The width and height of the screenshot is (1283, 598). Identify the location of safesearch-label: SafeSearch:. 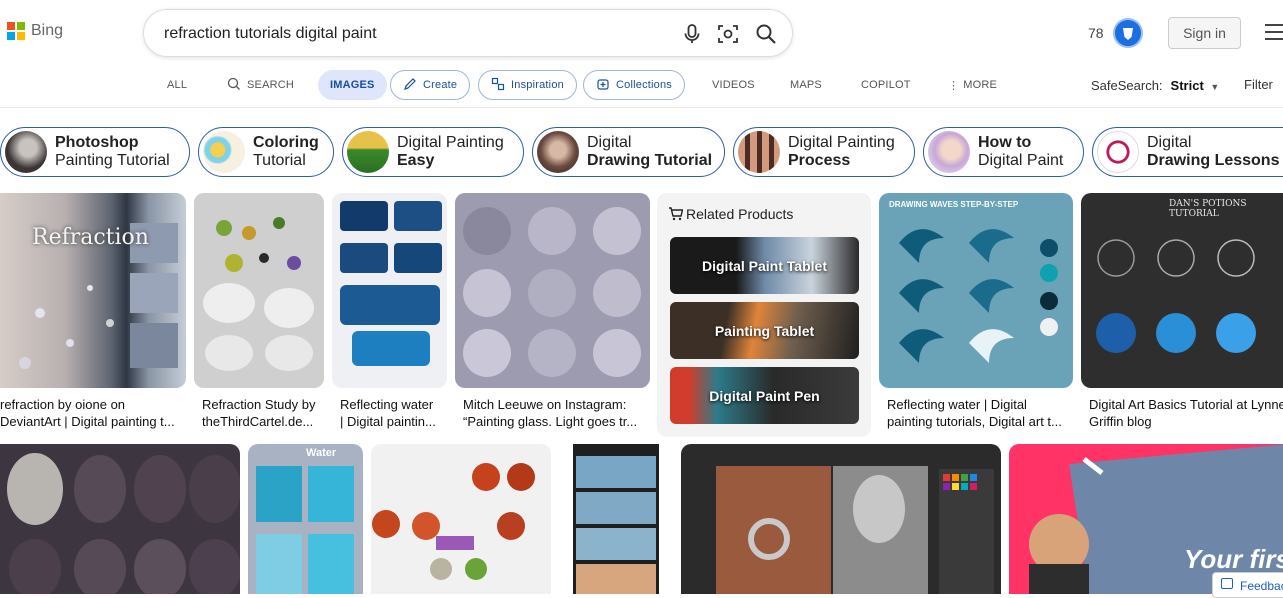
(1127, 85).